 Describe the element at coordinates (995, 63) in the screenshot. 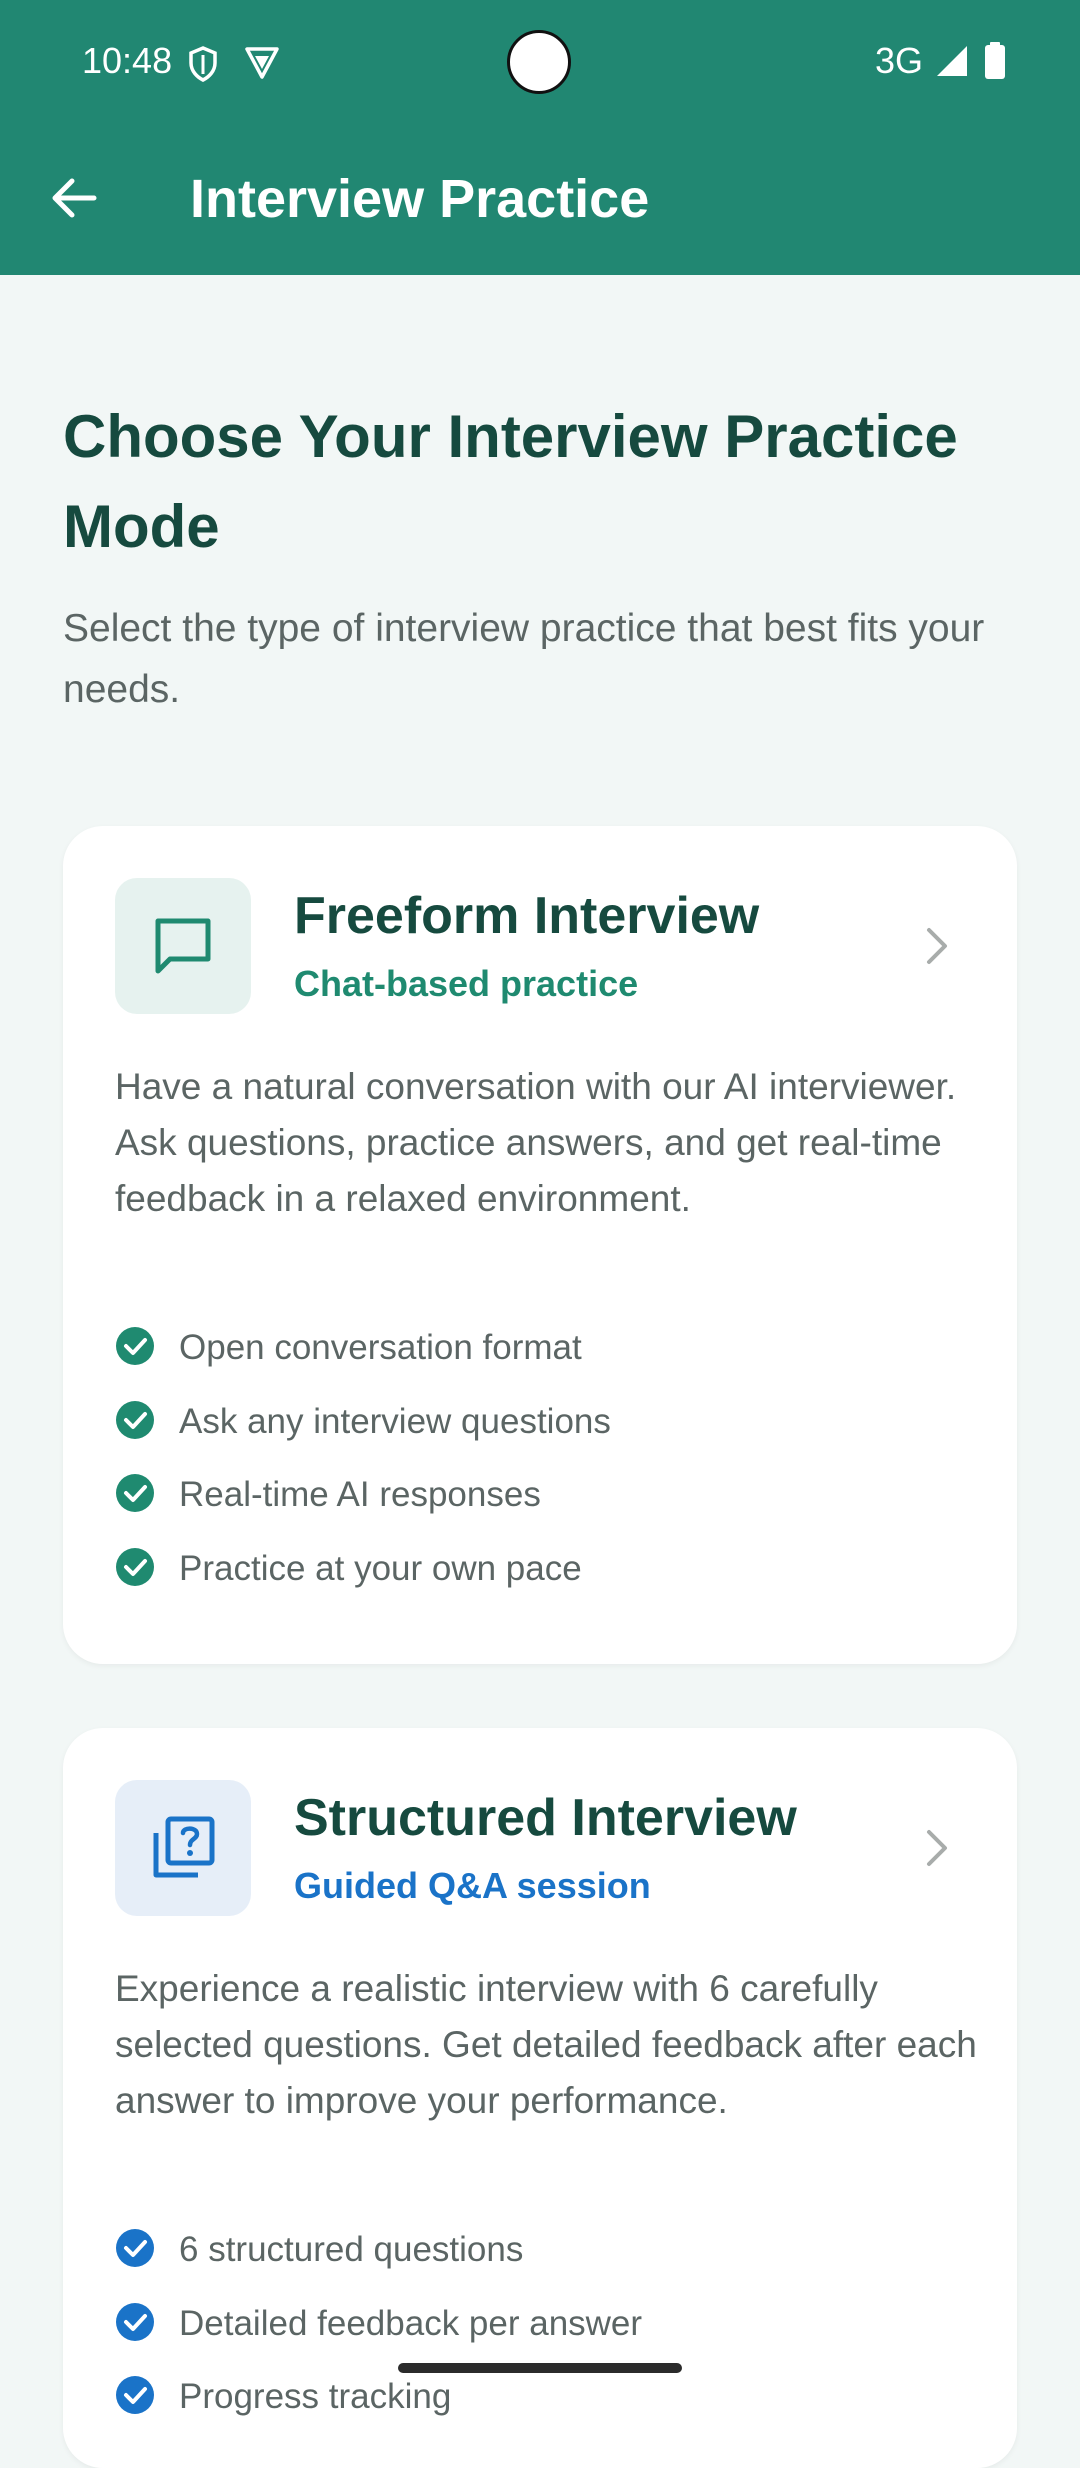

I see `battery-icon` at that location.